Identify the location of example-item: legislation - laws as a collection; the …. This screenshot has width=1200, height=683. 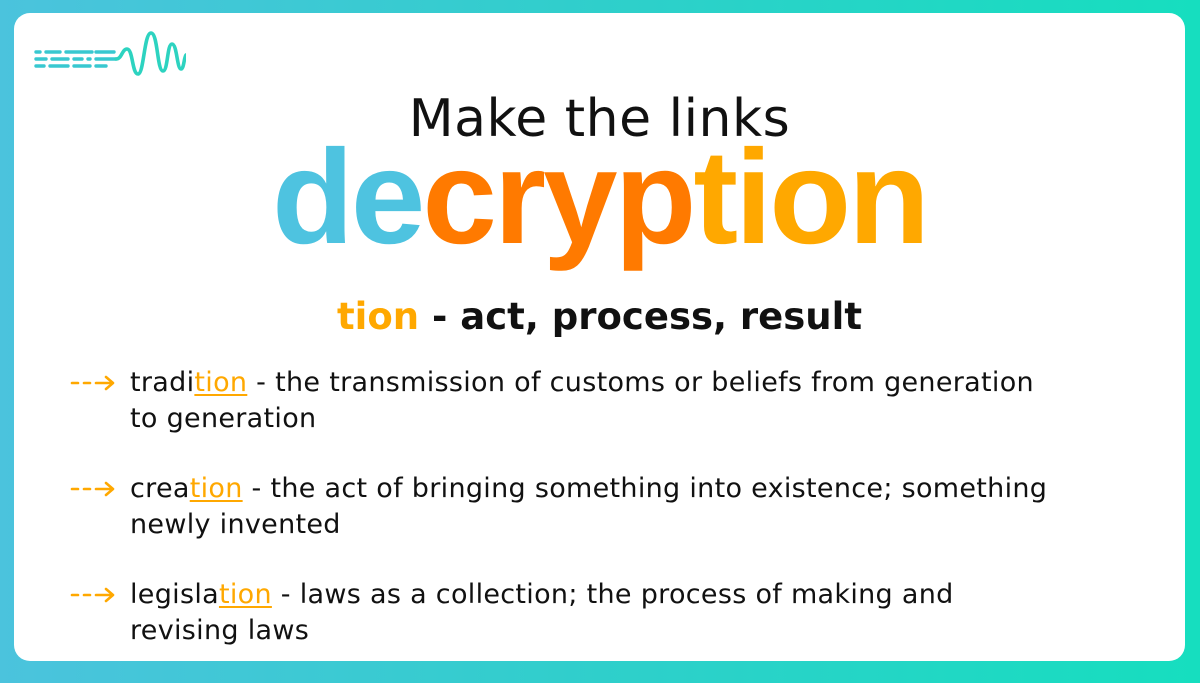
(570, 613).